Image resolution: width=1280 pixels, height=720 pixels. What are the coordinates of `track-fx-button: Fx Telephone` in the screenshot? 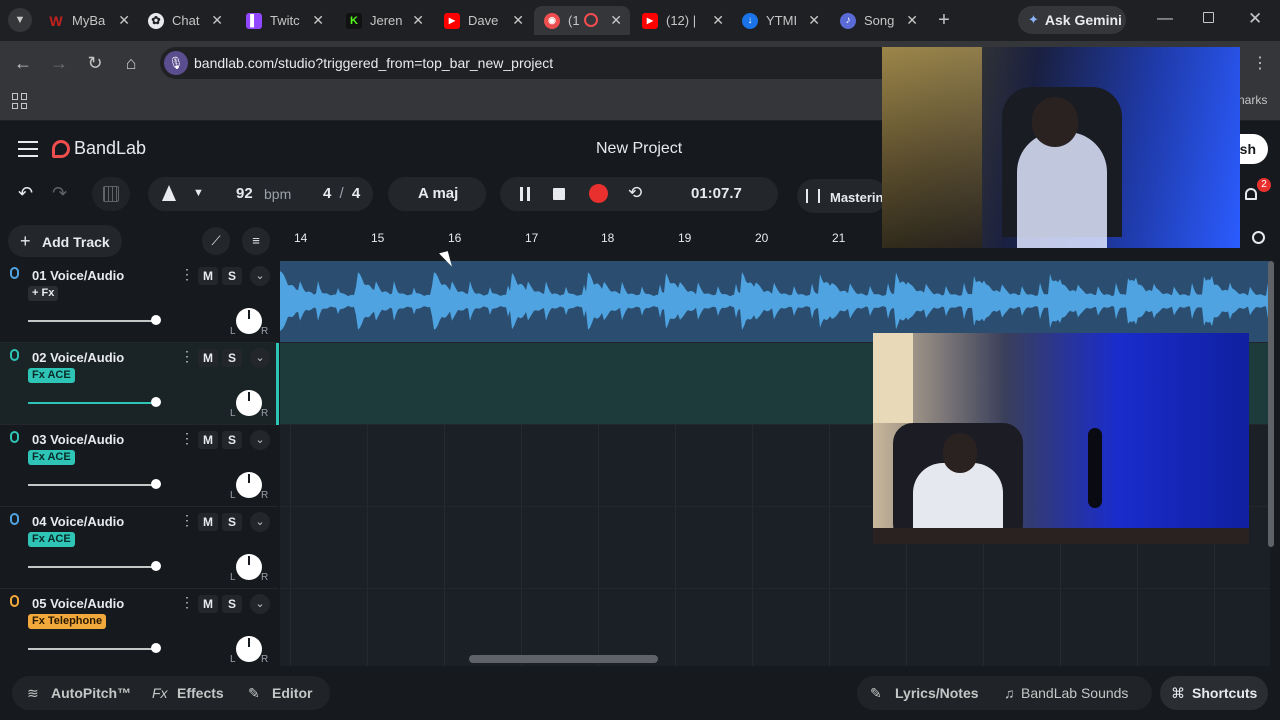 It's located at (67, 621).